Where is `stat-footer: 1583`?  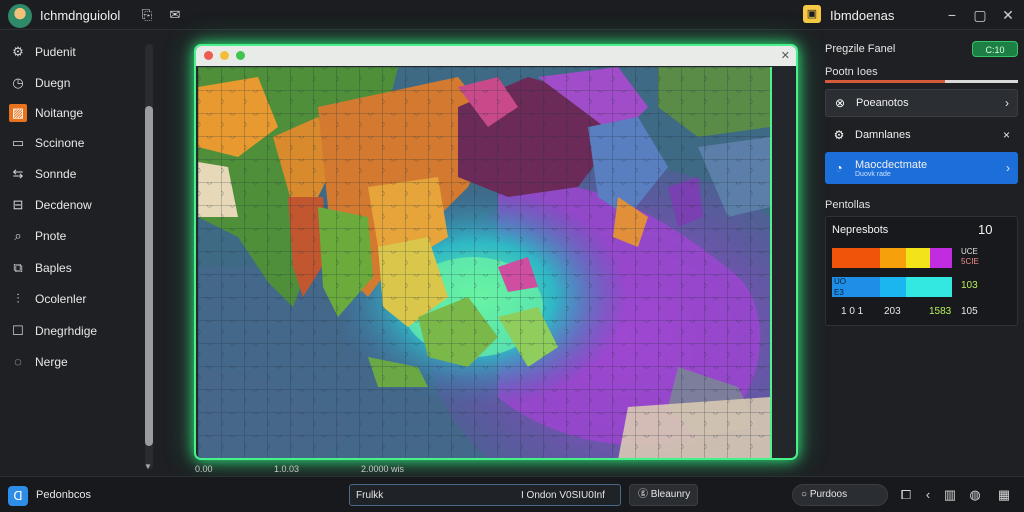
stat-footer: 1583 is located at coordinates (940, 311).